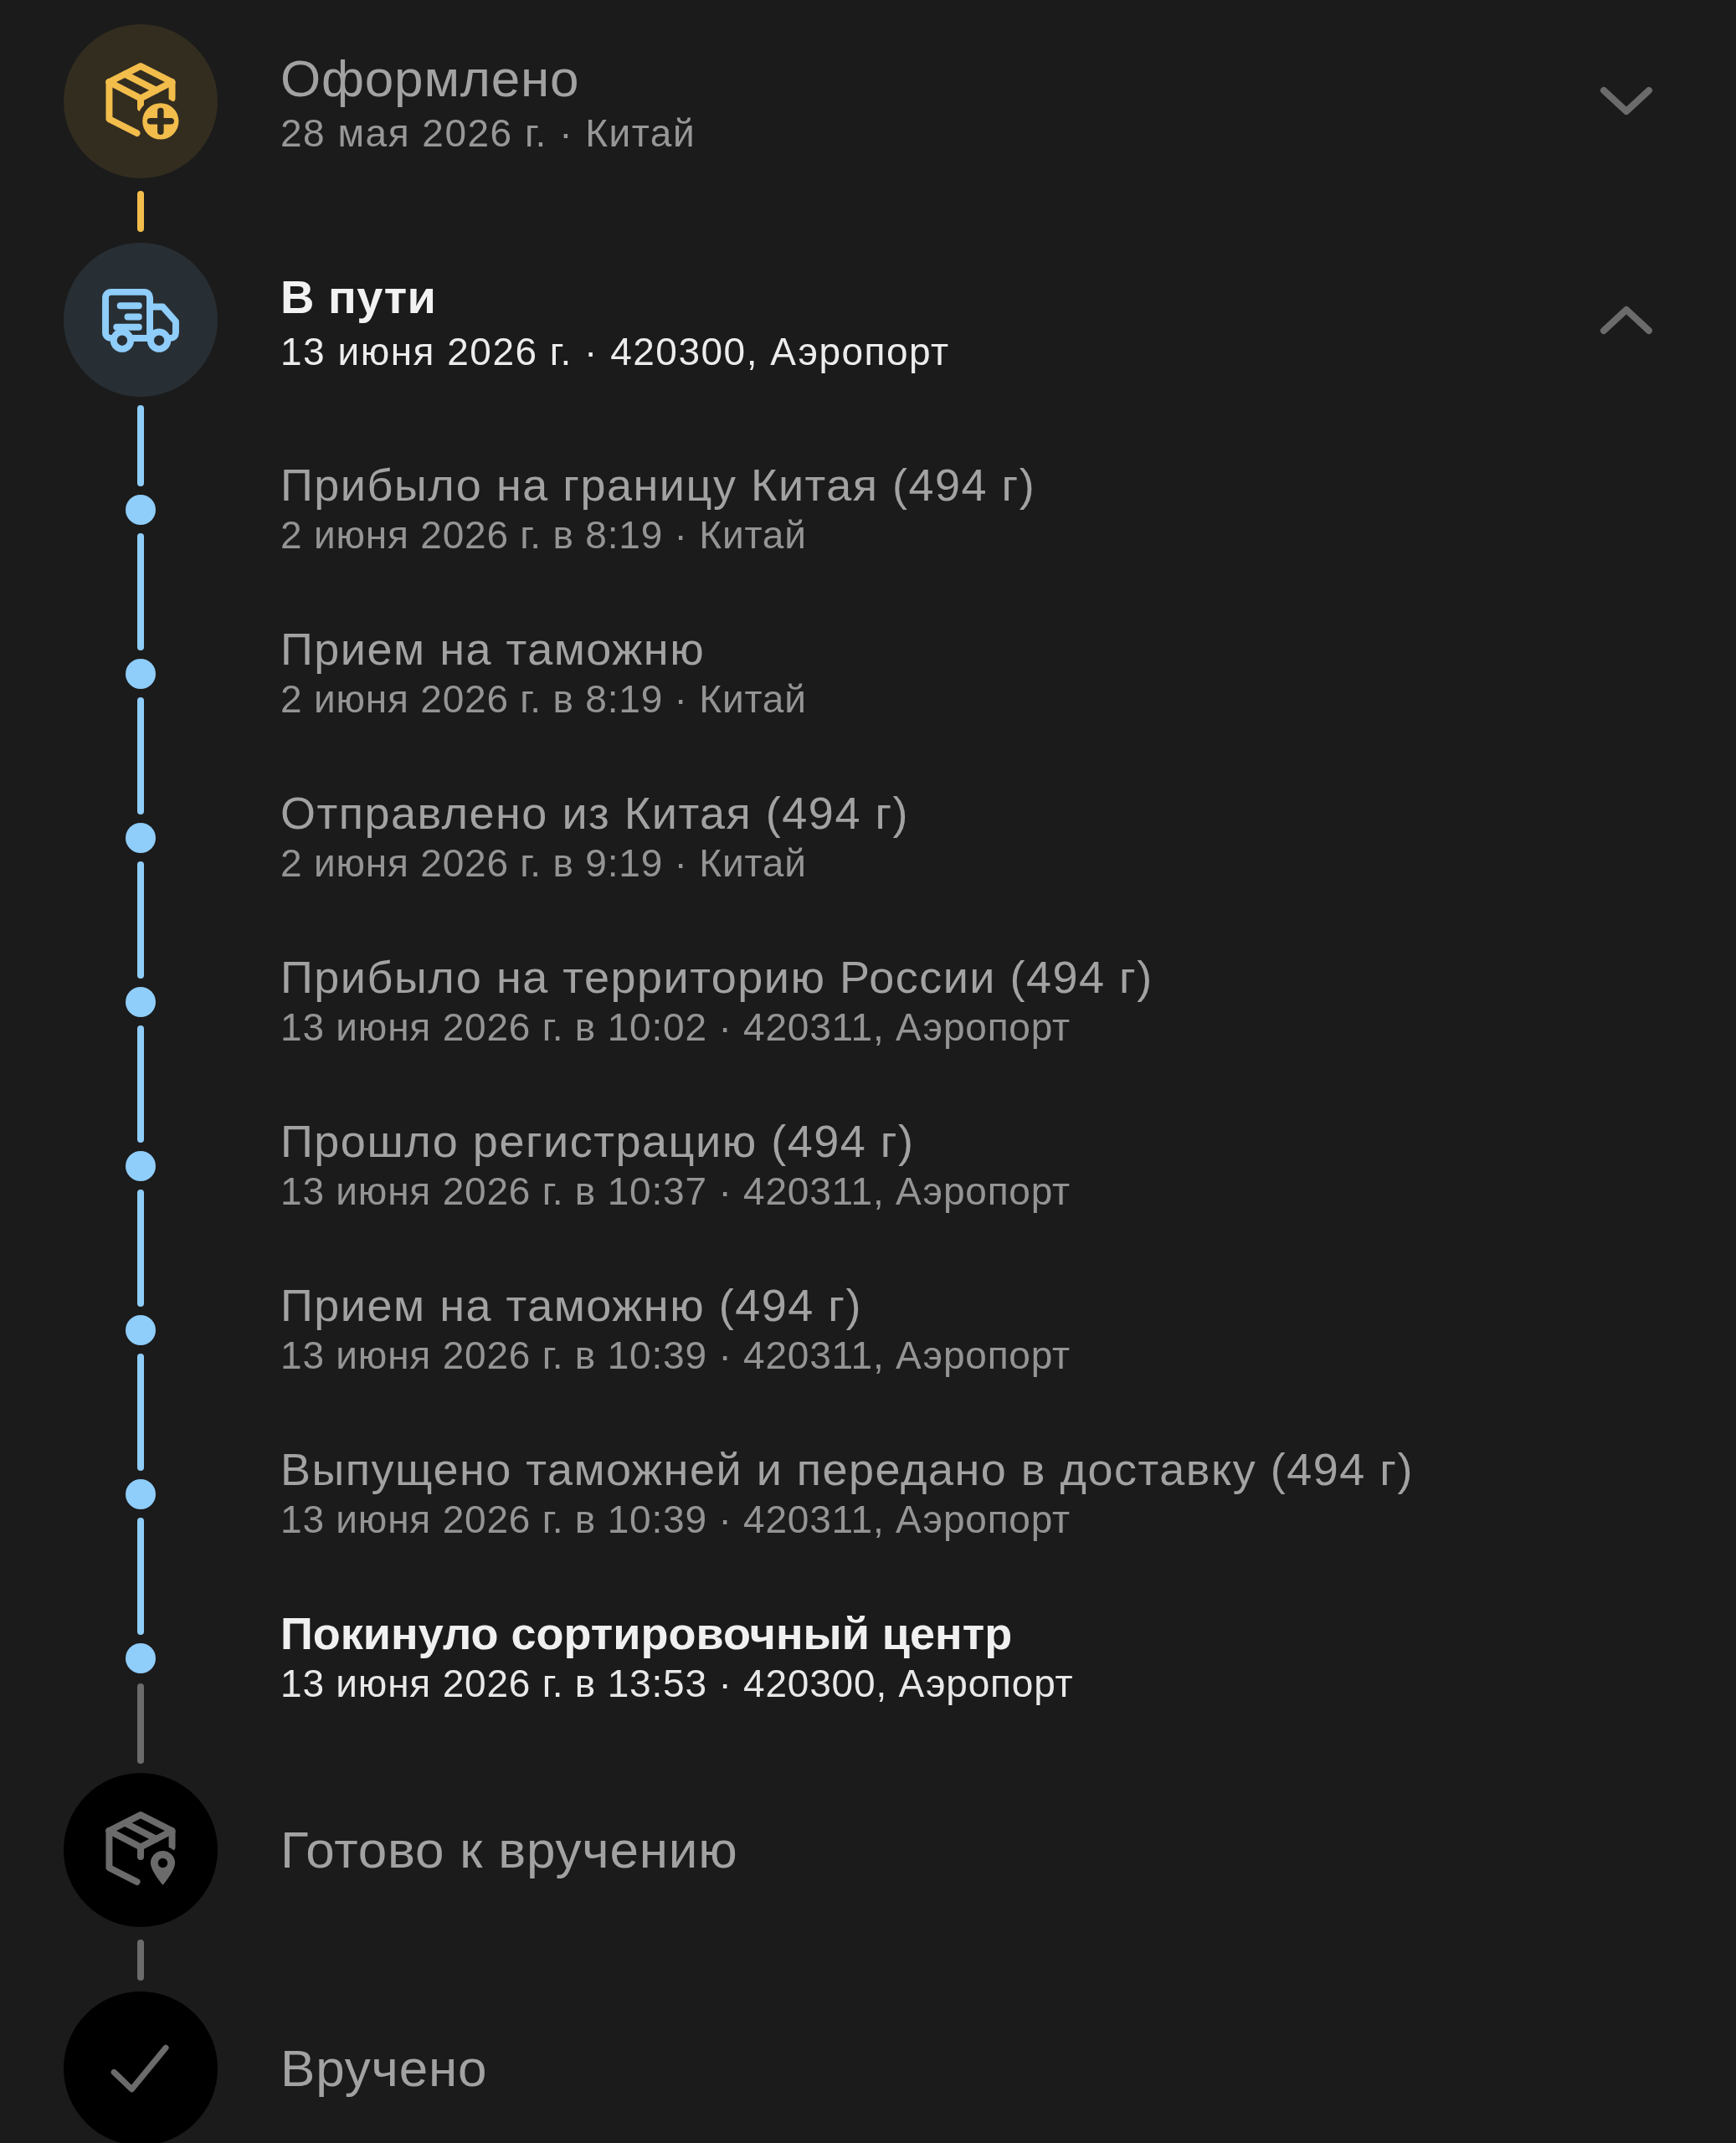 The width and height of the screenshot is (1736, 2143). What do you see at coordinates (493, 649) in the screenshot?
I see `event-title: Прием на таможню` at bounding box center [493, 649].